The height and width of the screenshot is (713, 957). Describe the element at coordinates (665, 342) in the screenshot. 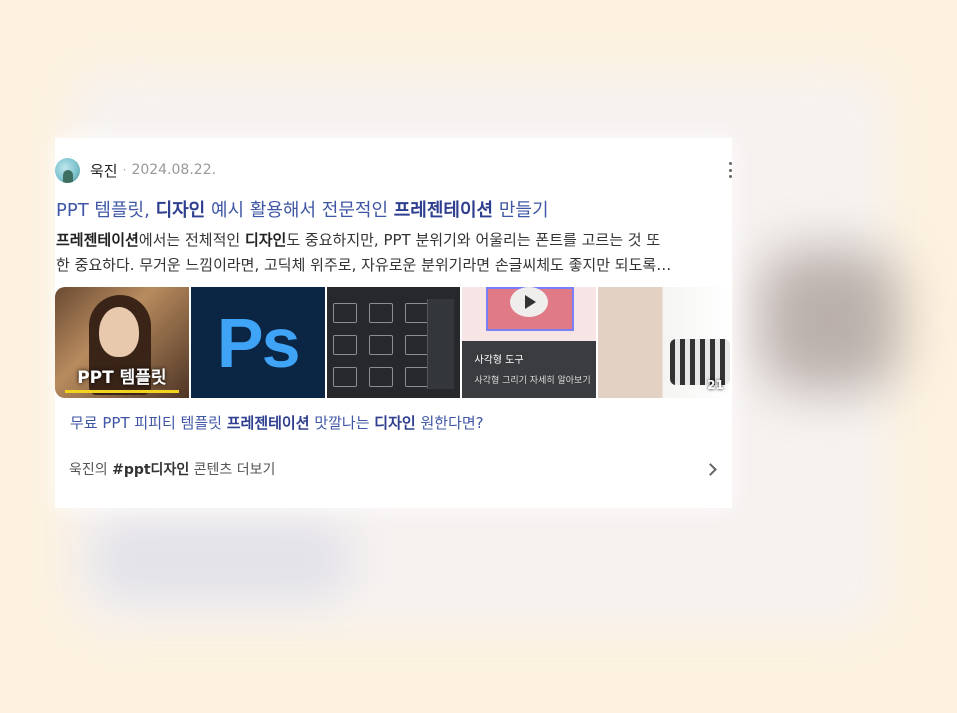

I see `thumbnail-interior: 21` at that location.